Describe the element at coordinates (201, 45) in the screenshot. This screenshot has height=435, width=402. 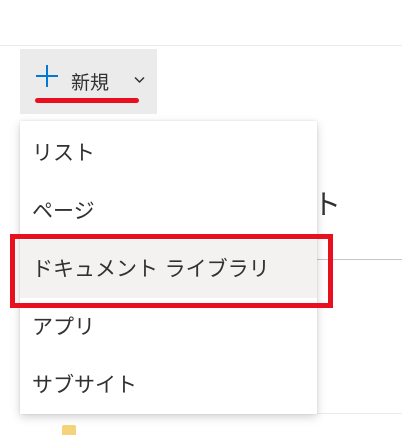
I see `top-divider` at that location.